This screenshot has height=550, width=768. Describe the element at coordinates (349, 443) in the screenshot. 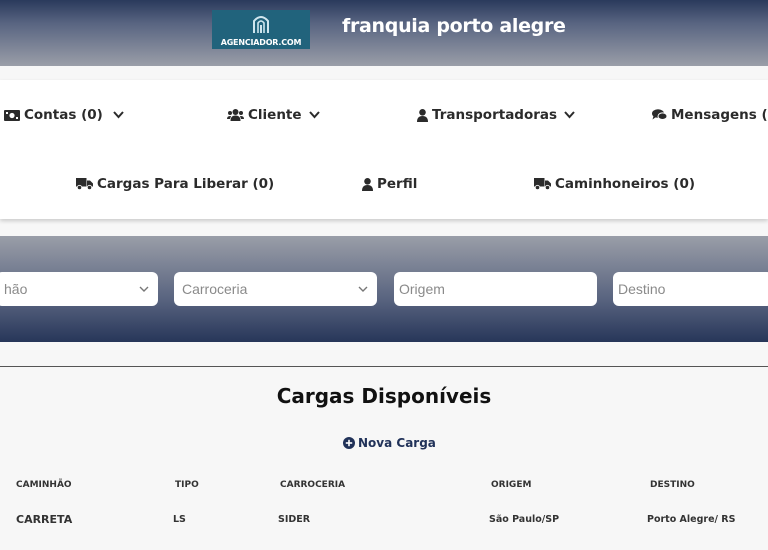

I see `plus-circle-icon` at that location.